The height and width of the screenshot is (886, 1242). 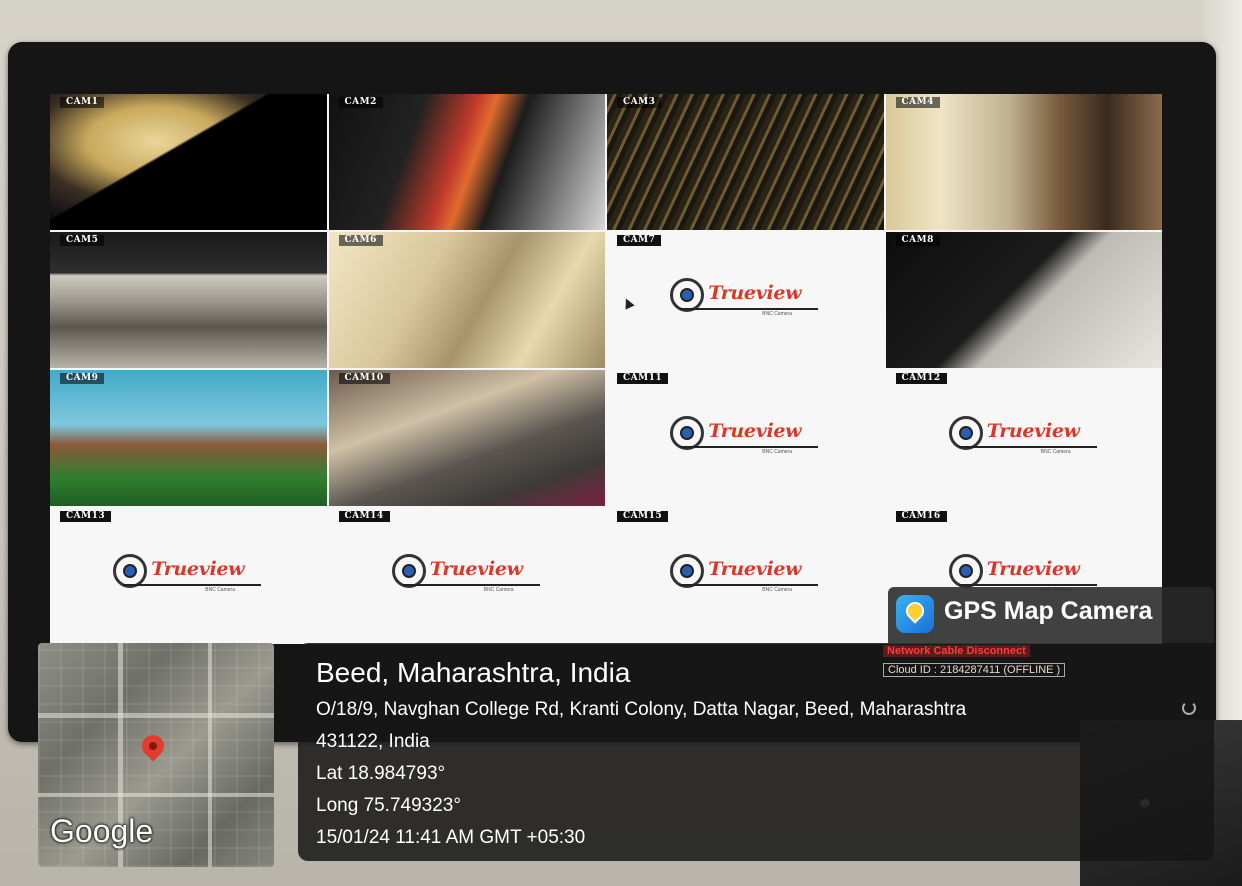 I want to click on gps-badge-title: GPS Map Camera, so click(x=1048, y=611).